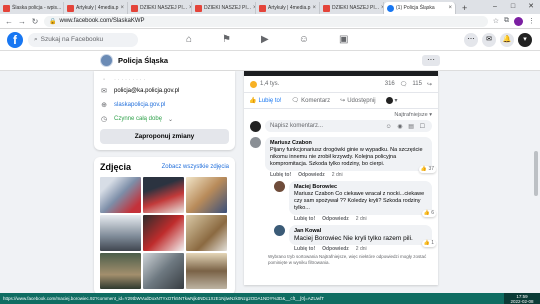 This screenshot has width=540, height=304. What do you see at coordinates (270, 61) in the screenshot?
I see `page-header: Policja Śląska ···` at bounding box center [270, 61].